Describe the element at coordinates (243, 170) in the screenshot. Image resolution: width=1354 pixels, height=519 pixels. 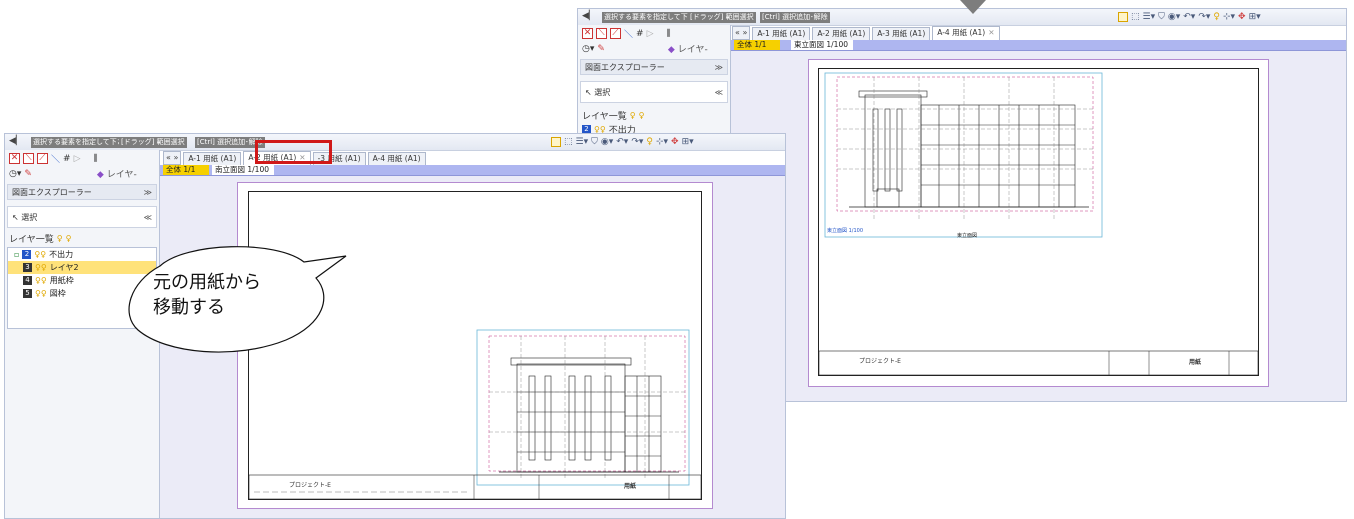
I see `view-label: 南立面図 1/100` at that location.